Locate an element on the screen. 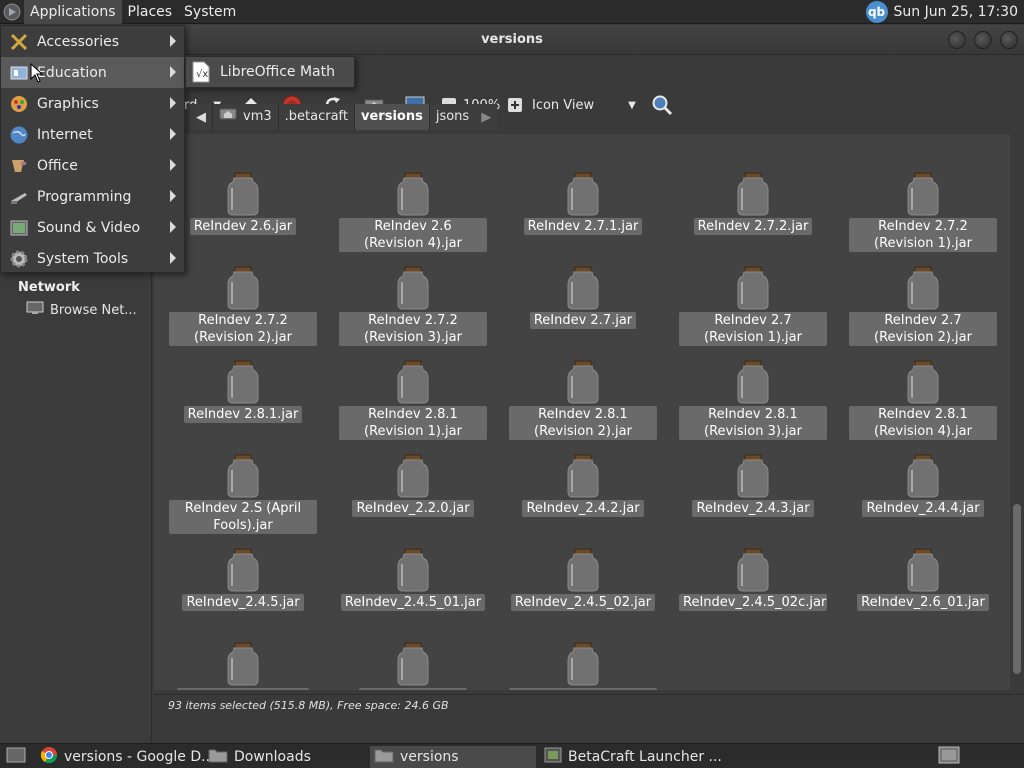 The width and height of the screenshot is (1024, 768). file-label: ReIndev 2.6 (Revision 4).jar is located at coordinates (413, 235).